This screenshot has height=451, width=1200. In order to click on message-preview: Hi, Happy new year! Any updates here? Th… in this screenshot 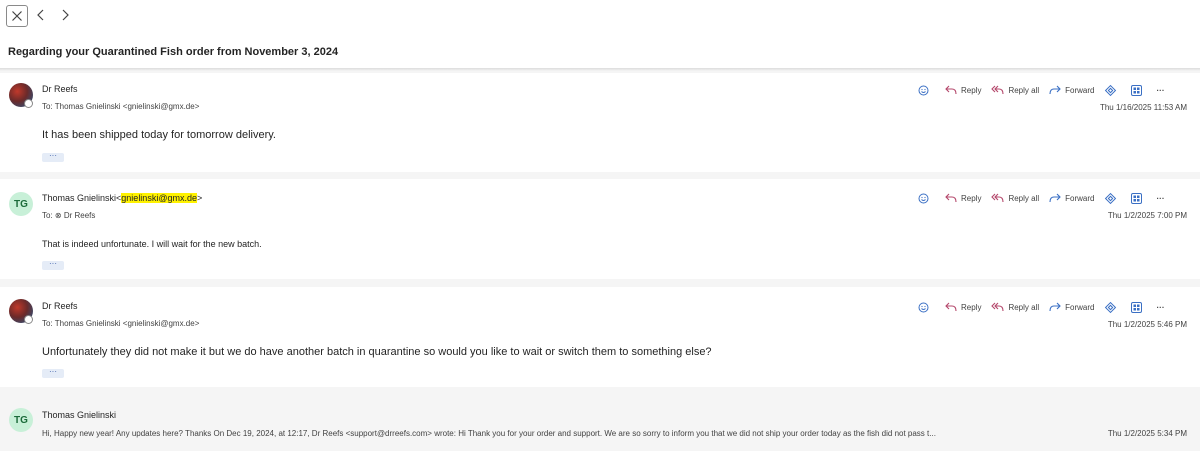, I will do `click(489, 433)`.